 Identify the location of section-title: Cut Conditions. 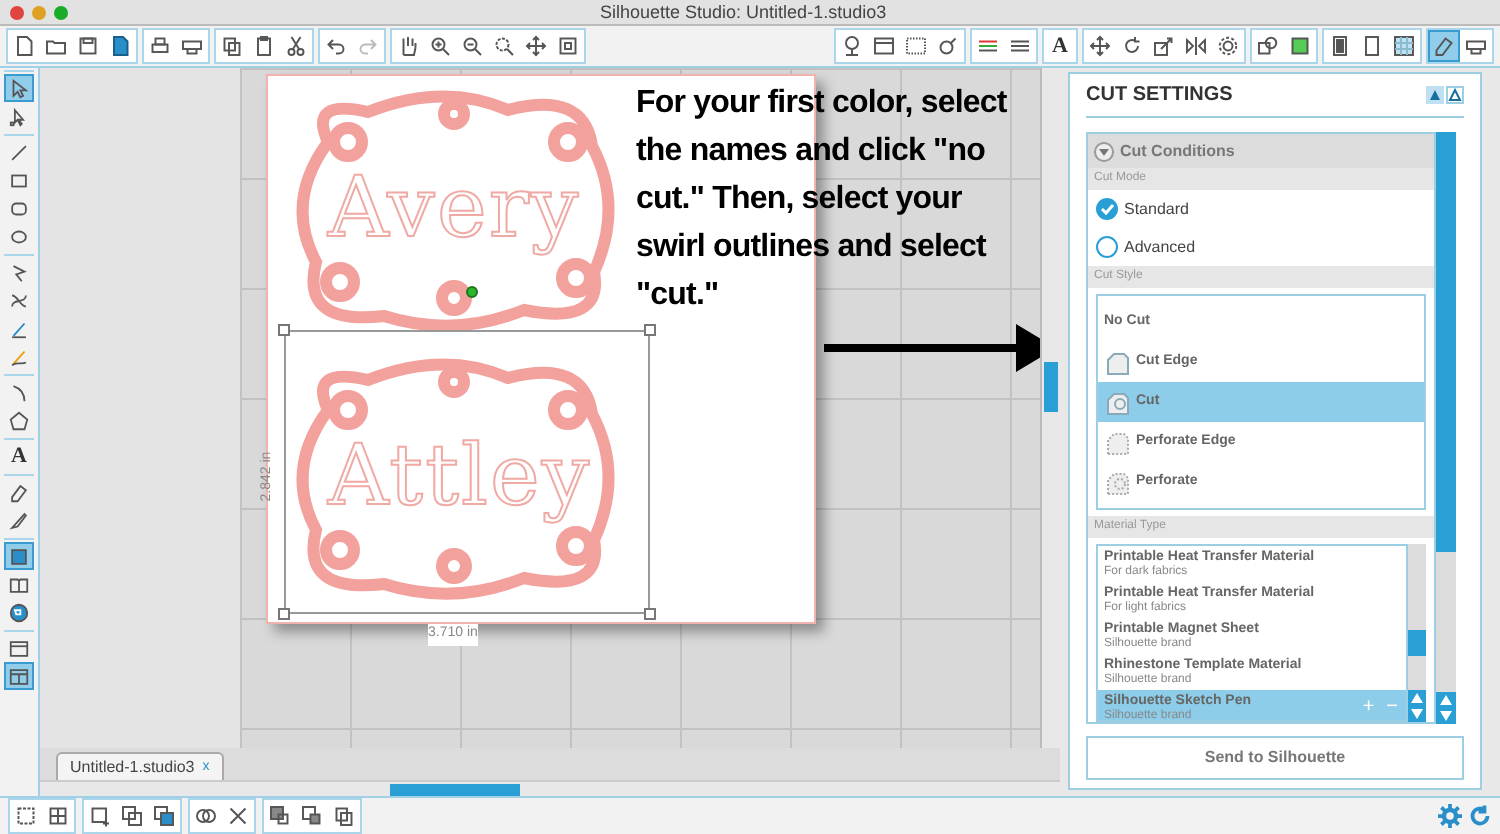
(1177, 151).